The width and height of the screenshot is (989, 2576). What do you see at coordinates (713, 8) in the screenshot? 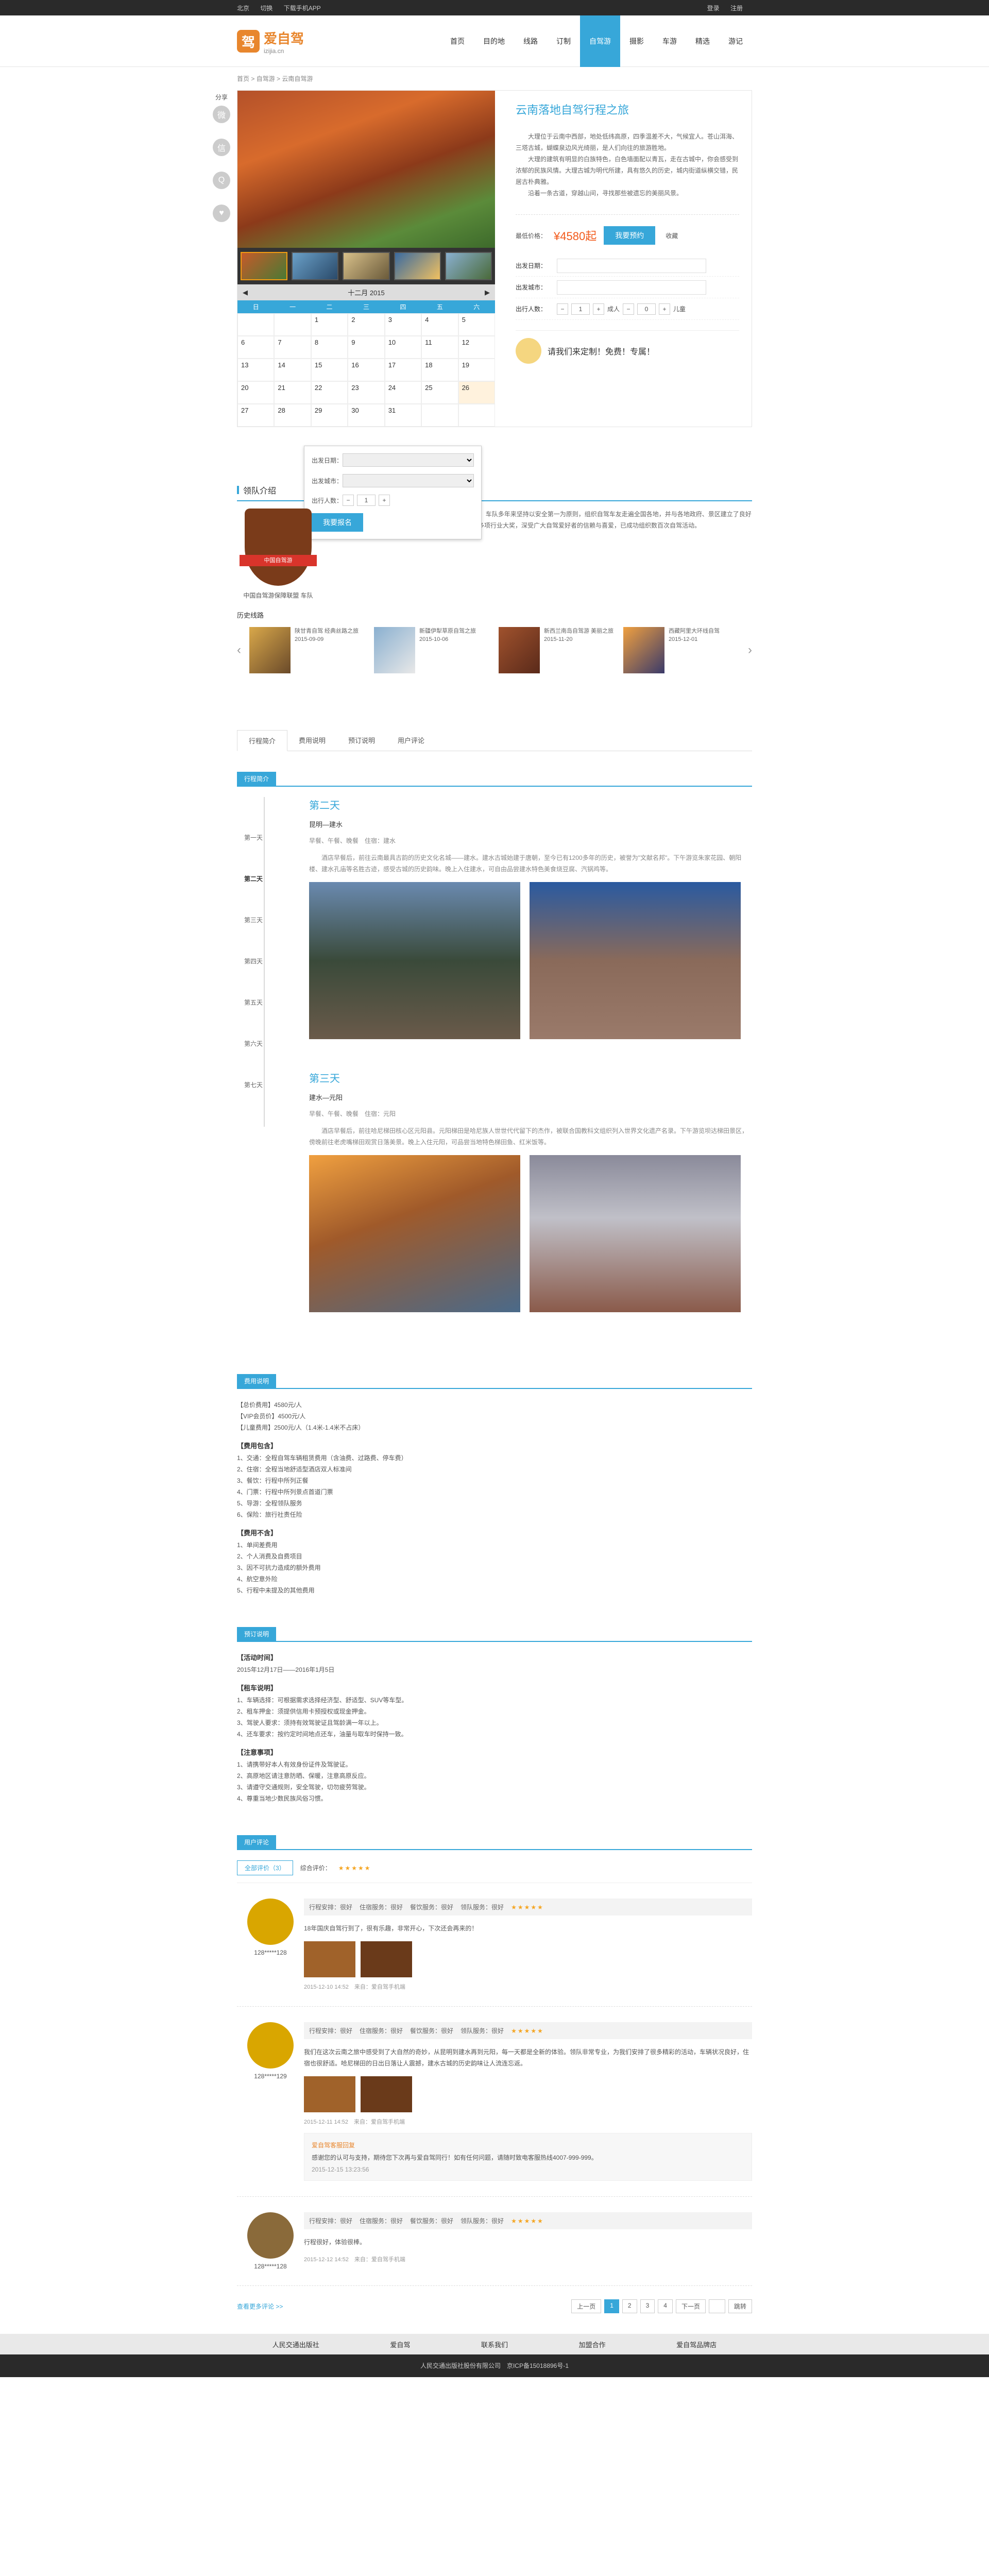
I see `login-link: 登录` at bounding box center [713, 8].